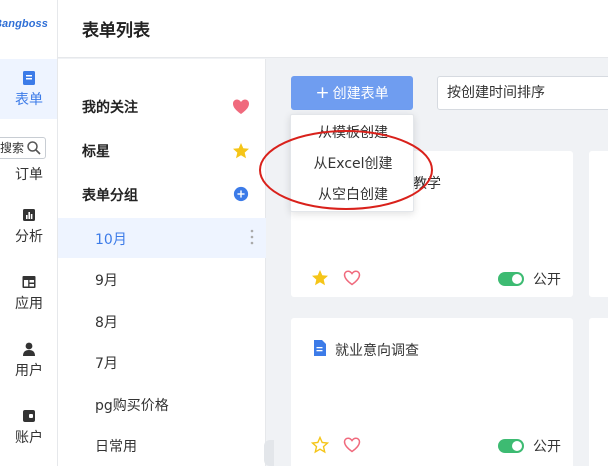  I want to click on group-label: 8月, so click(106, 323).